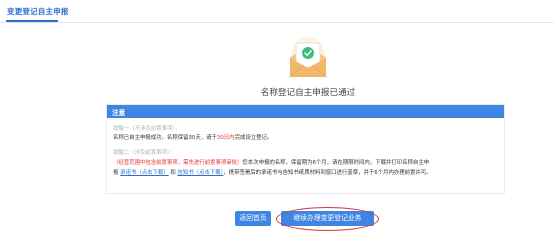 The image size is (554, 240). Describe the element at coordinates (178, 163) in the screenshot. I see `notice-step2-red: （经营范围中包含前置事项，需先进行前置事项审批）` at that location.